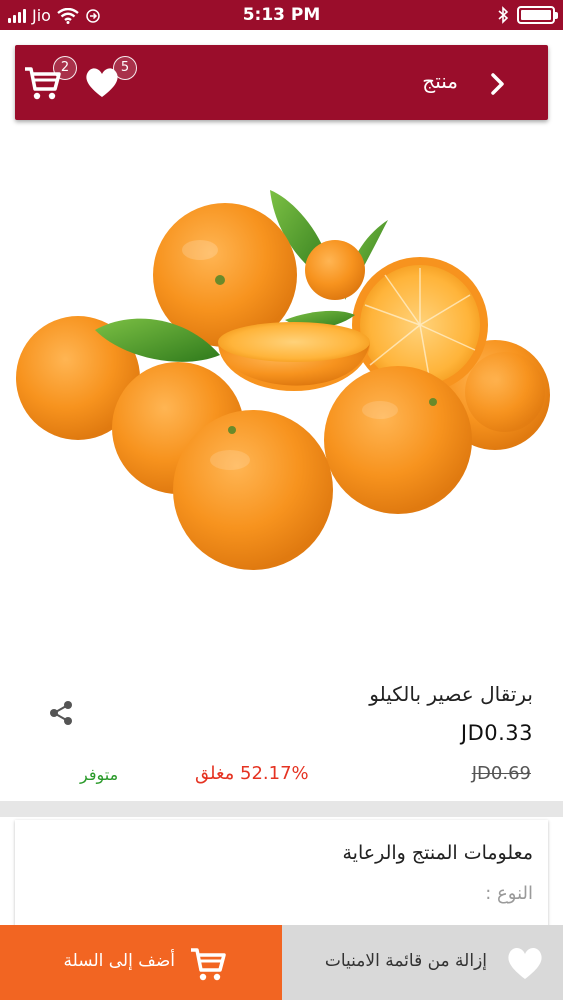  Describe the element at coordinates (497, 84) in the screenshot. I see `chevron-right-icon` at that location.